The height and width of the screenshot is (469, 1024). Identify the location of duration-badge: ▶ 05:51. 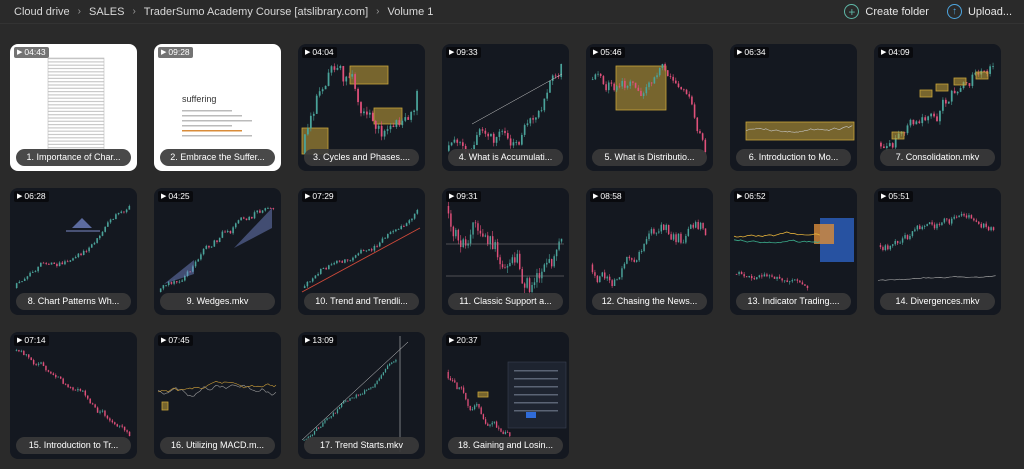
(895, 196).